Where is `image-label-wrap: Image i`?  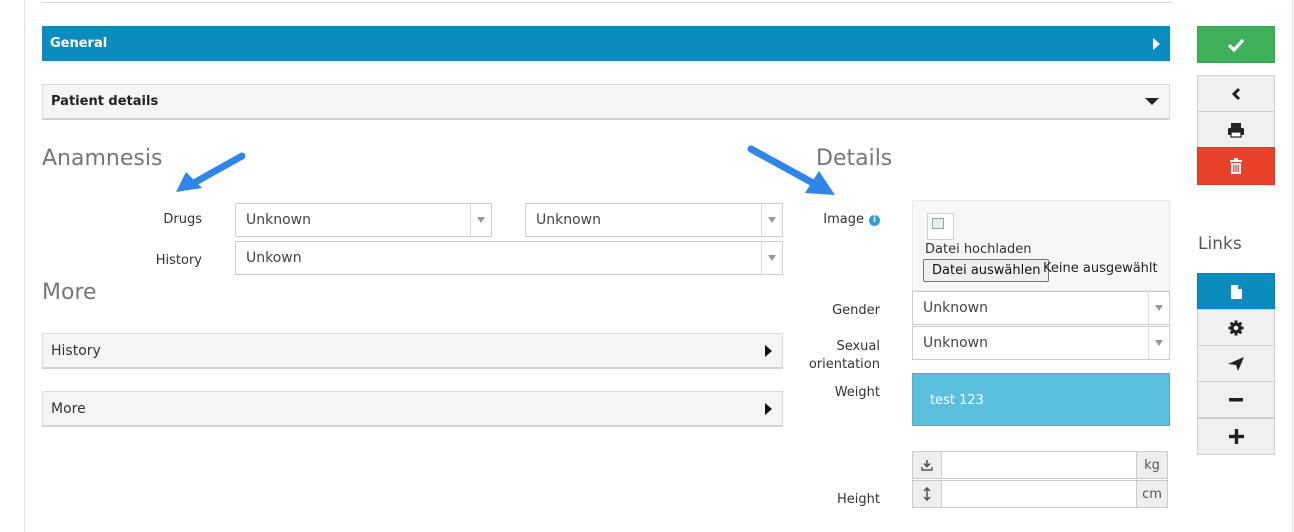
image-label-wrap: Image i is located at coordinates (840, 219).